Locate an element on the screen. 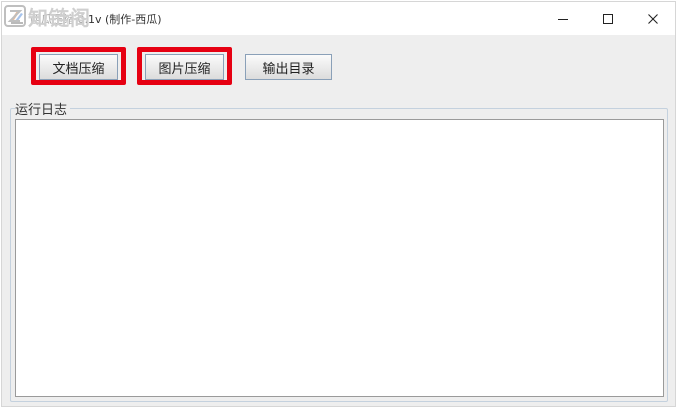 Image resolution: width=678 pixels, height=409 pixels. log-label: 运行日志 is located at coordinates (43, 108).